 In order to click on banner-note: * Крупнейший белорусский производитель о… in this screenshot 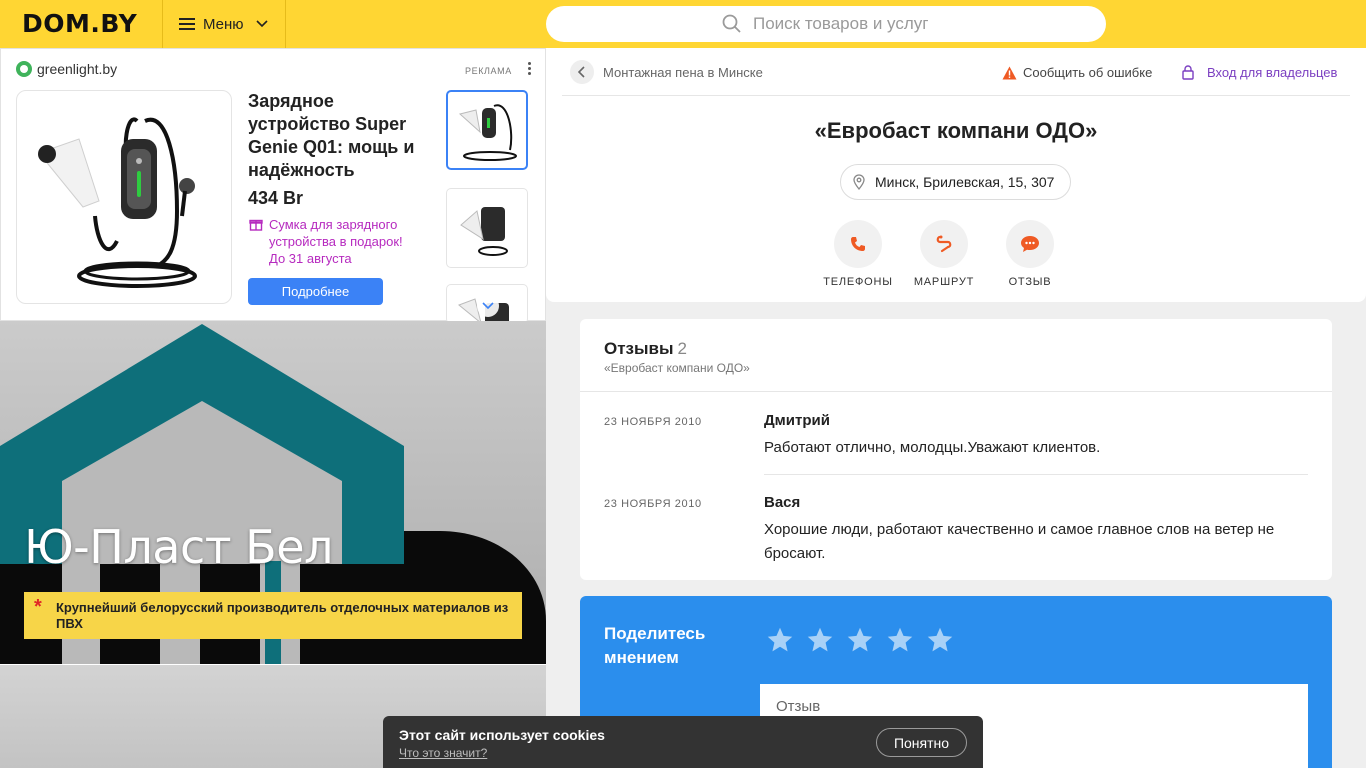, I will do `click(273, 615)`.